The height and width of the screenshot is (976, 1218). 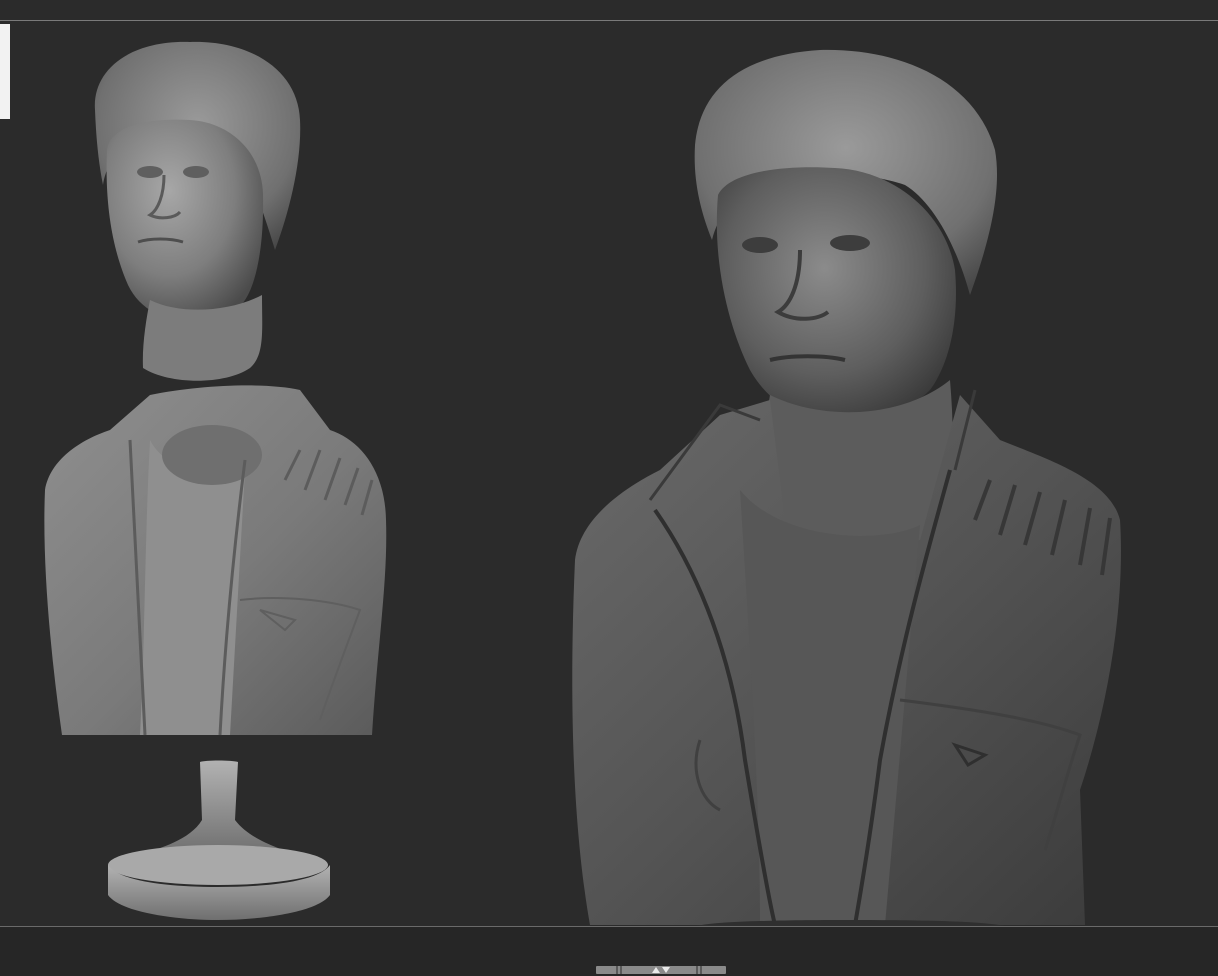 What do you see at coordinates (760, 245) in the screenshot?
I see `bust-left-eye` at bounding box center [760, 245].